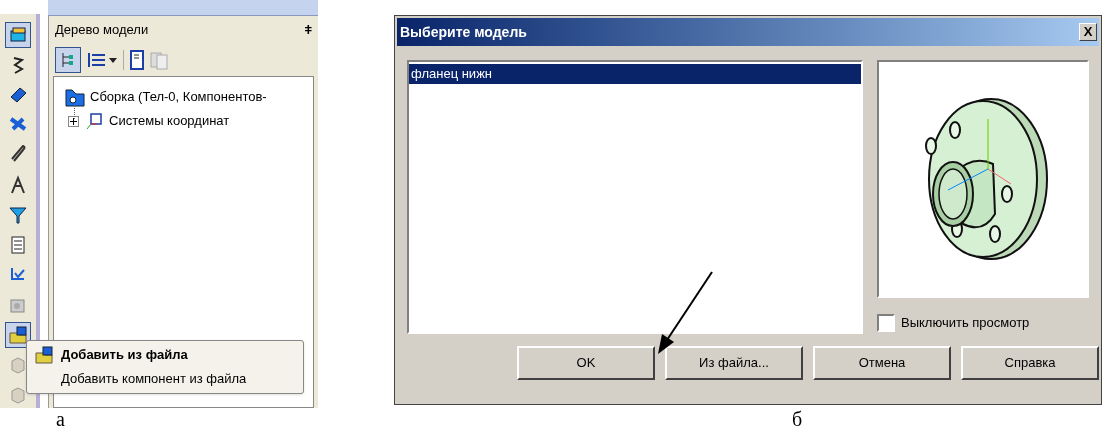 The image size is (1102, 432). What do you see at coordinates (102, 30) in the screenshot?
I see `panel-title: Дерево модели` at bounding box center [102, 30].